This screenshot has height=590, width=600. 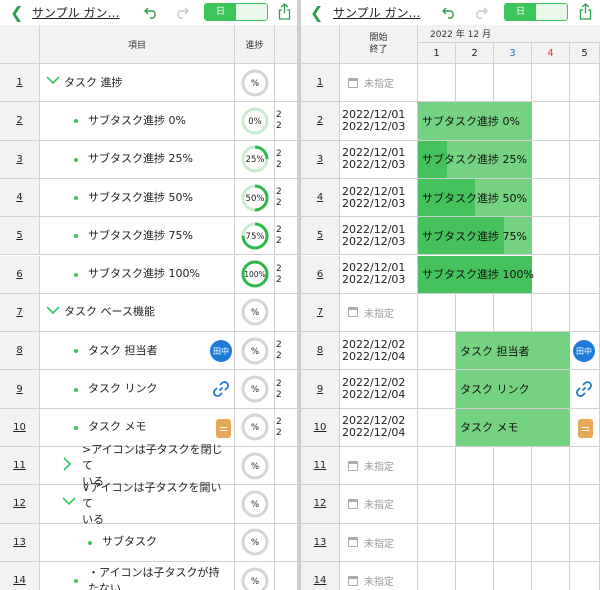 I want to click on redo-icon, so click(x=481, y=12).